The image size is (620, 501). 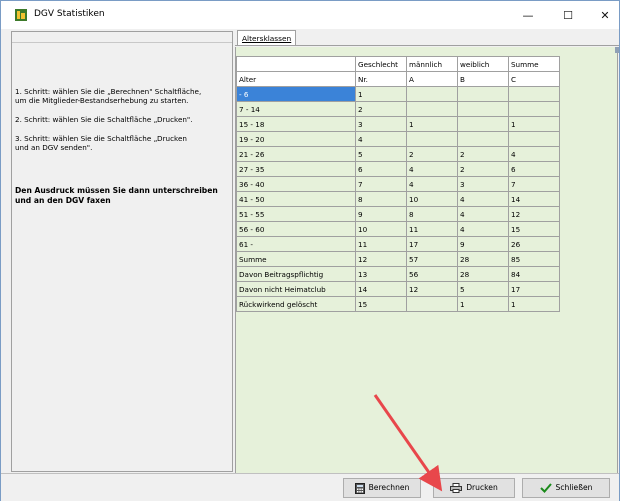 I want to click on grid-cell: Nr., so click(x=381, y=79).